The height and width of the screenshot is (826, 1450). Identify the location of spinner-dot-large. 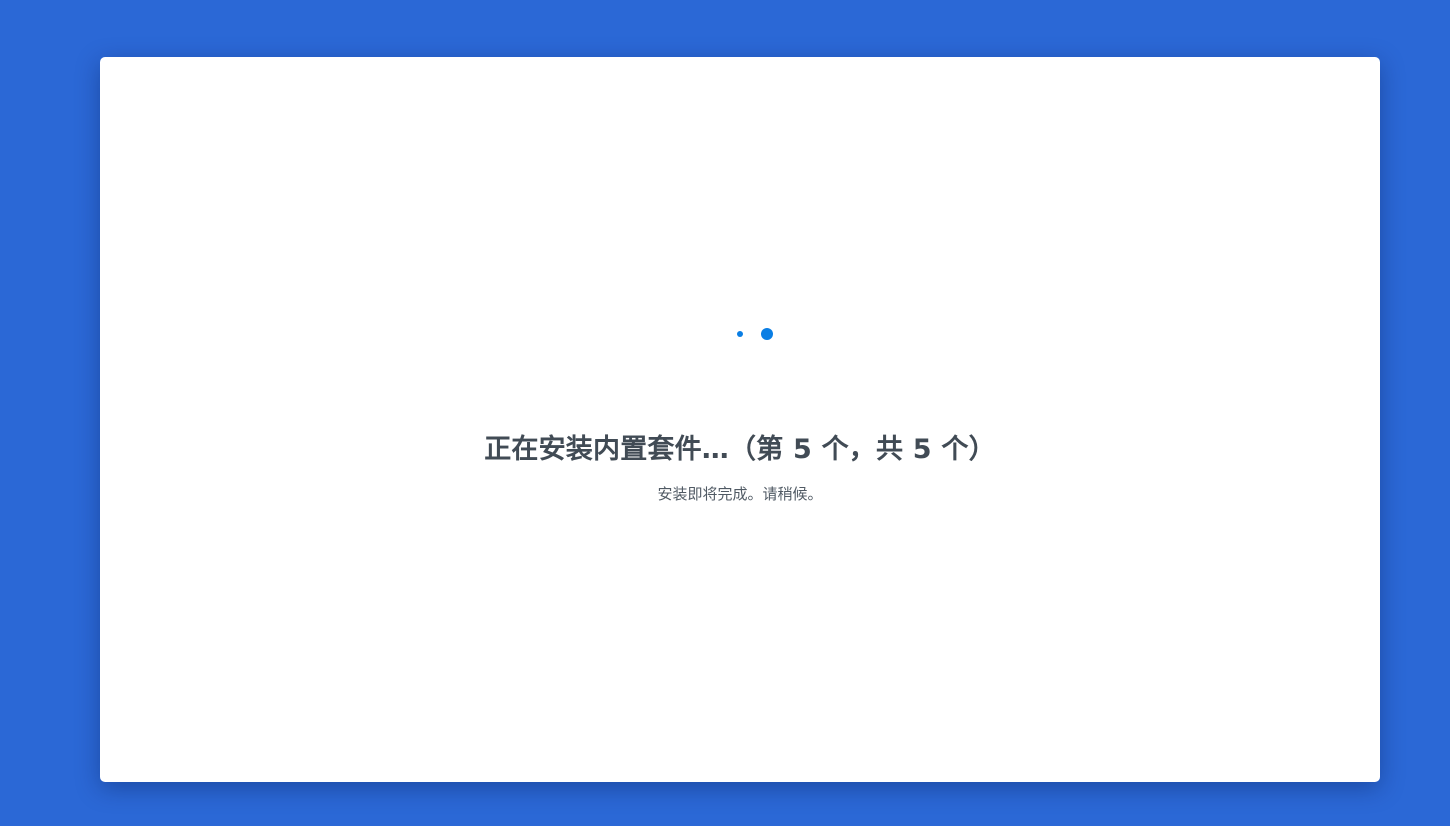
(767, 334).